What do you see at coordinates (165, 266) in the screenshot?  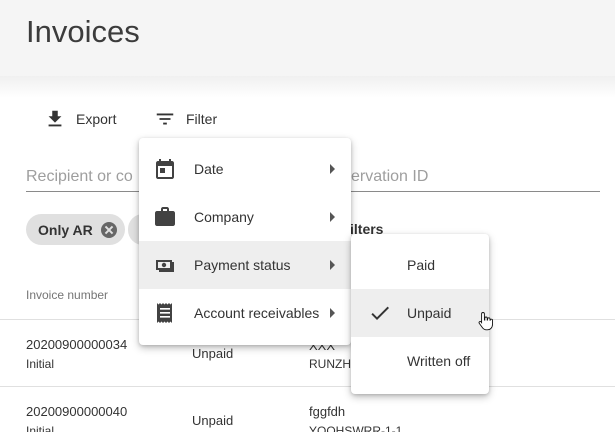 I see `money-icon` at bounding box center [165, 266].